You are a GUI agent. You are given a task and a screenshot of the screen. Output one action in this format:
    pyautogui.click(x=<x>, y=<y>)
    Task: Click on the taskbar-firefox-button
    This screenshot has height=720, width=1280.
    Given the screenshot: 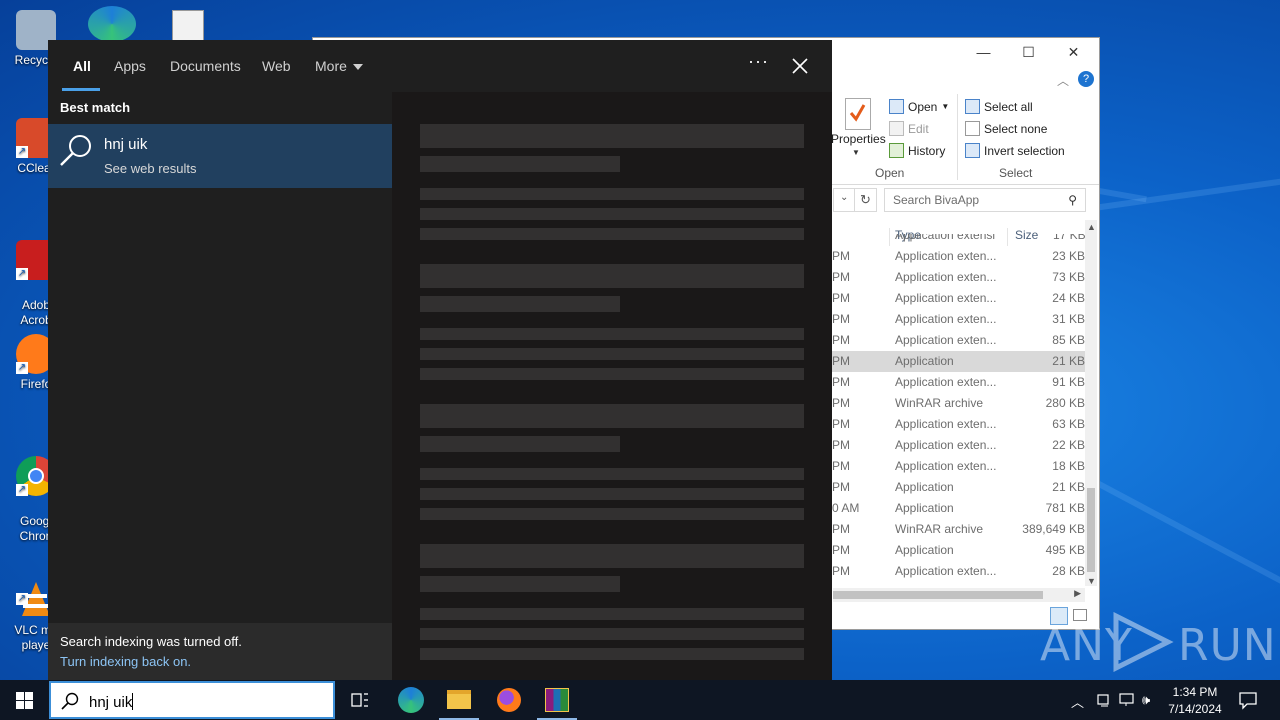 What is the action you would take?
    pyautogui.click(x=509, y=700)
    